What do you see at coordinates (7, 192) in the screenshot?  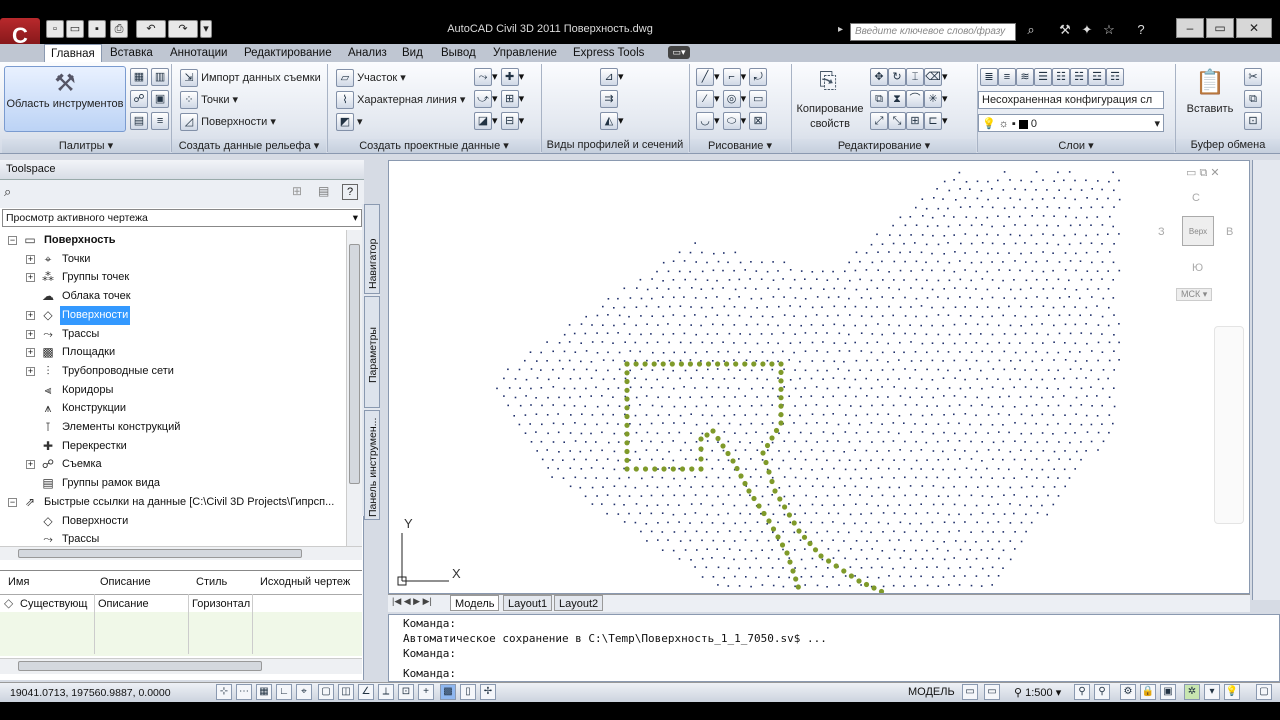 I see `search-icon: ⌕` at bounding box center [7, 192].